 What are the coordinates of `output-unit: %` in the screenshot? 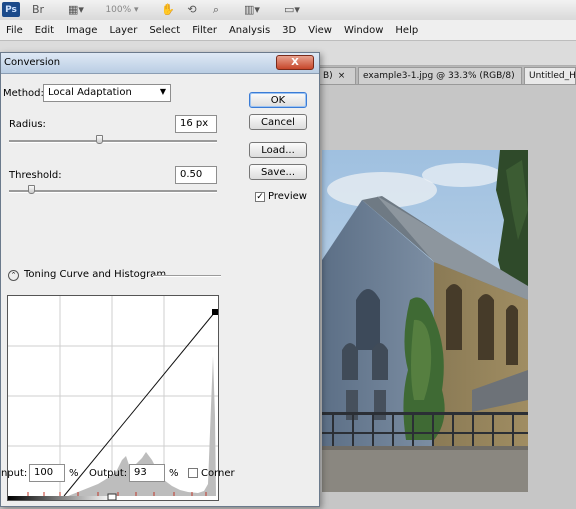 It's located at (174, 473).